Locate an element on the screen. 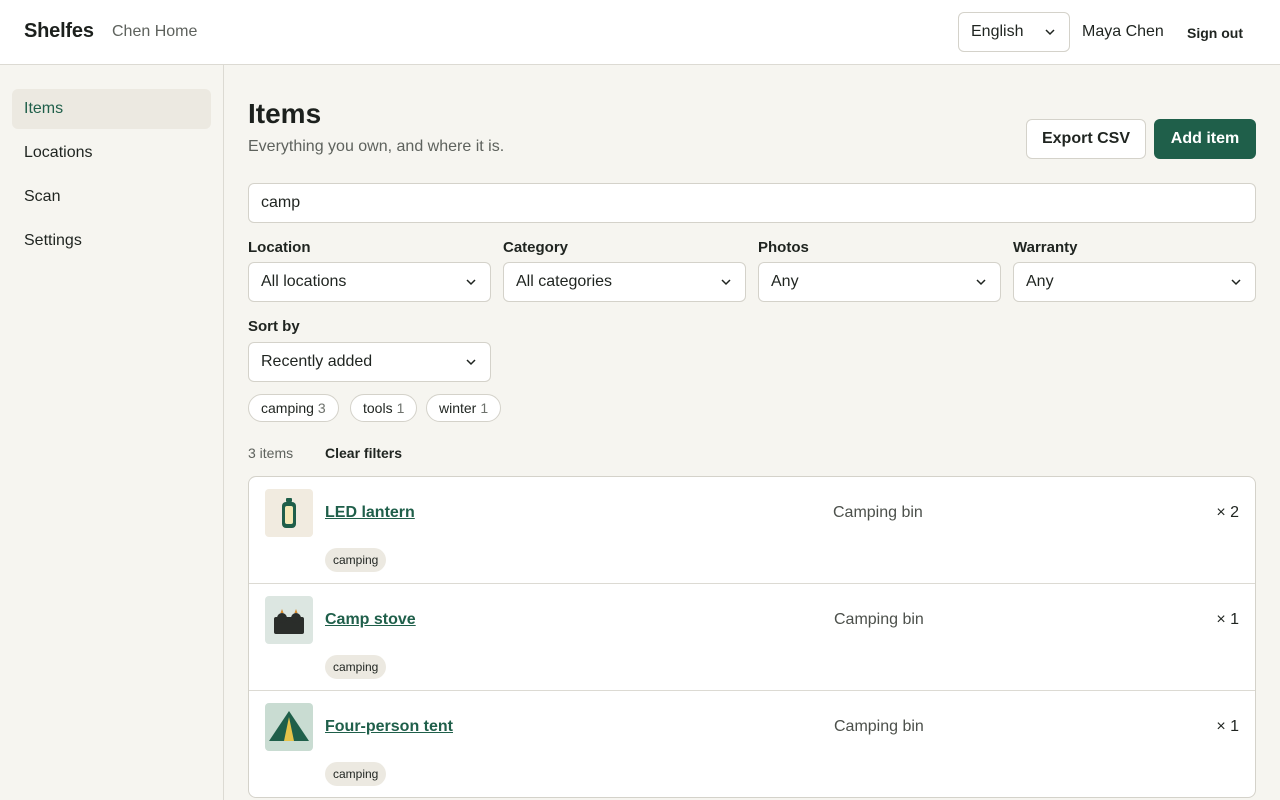 The image size is (1280, 800). category-filter-value: All categories is located at coordinates (564, 281).